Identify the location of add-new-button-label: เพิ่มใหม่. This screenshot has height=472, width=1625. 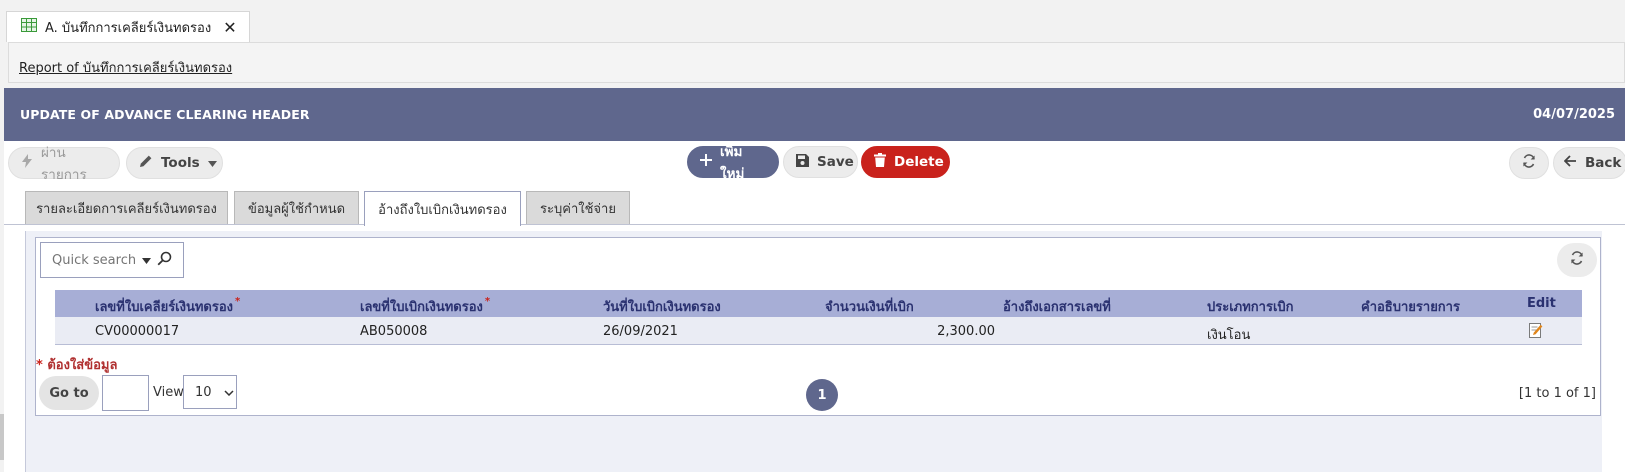
(732, 163).